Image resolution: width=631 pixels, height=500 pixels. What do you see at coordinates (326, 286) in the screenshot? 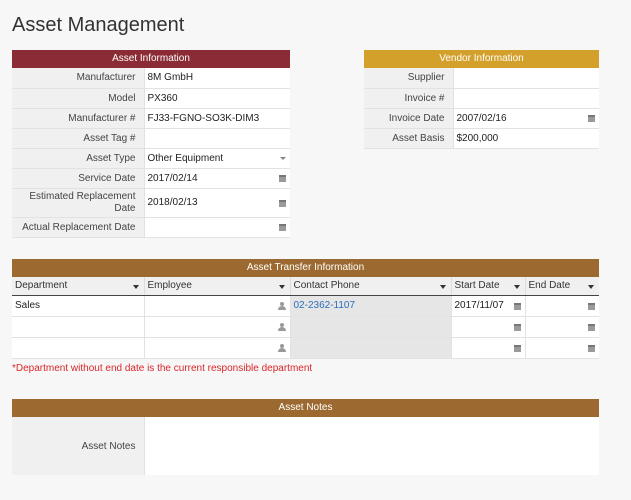
I see `column-label: Contact Phone` at bounding box center [326, 286].